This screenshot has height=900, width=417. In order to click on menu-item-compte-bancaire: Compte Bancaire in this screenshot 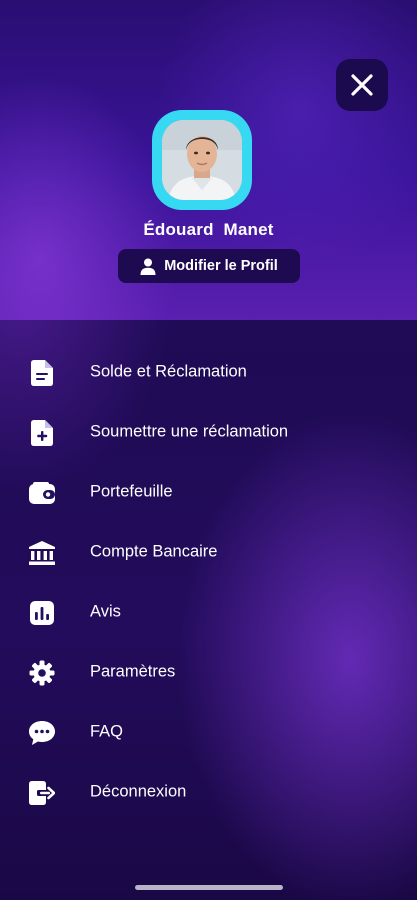, I will do `click(208, 552)`.